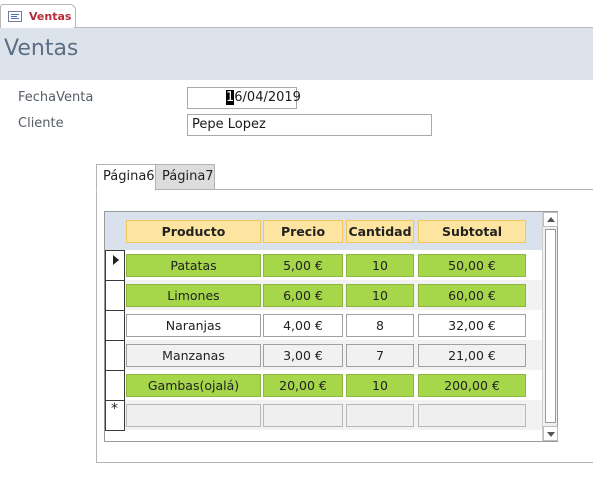 The width and height of the screenshot is (593, 490). Describe the element at coordinates (15, 16) in the screenshot. I see `form-icon` at that location.